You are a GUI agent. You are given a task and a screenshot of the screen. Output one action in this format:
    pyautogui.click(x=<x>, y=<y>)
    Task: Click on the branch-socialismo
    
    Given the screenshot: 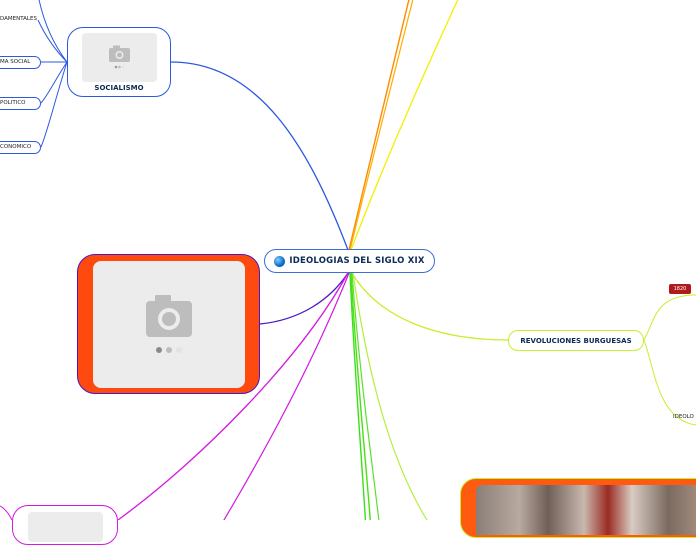 What is the action you would take?
    pyautogui.click(x=259, y=156)
    